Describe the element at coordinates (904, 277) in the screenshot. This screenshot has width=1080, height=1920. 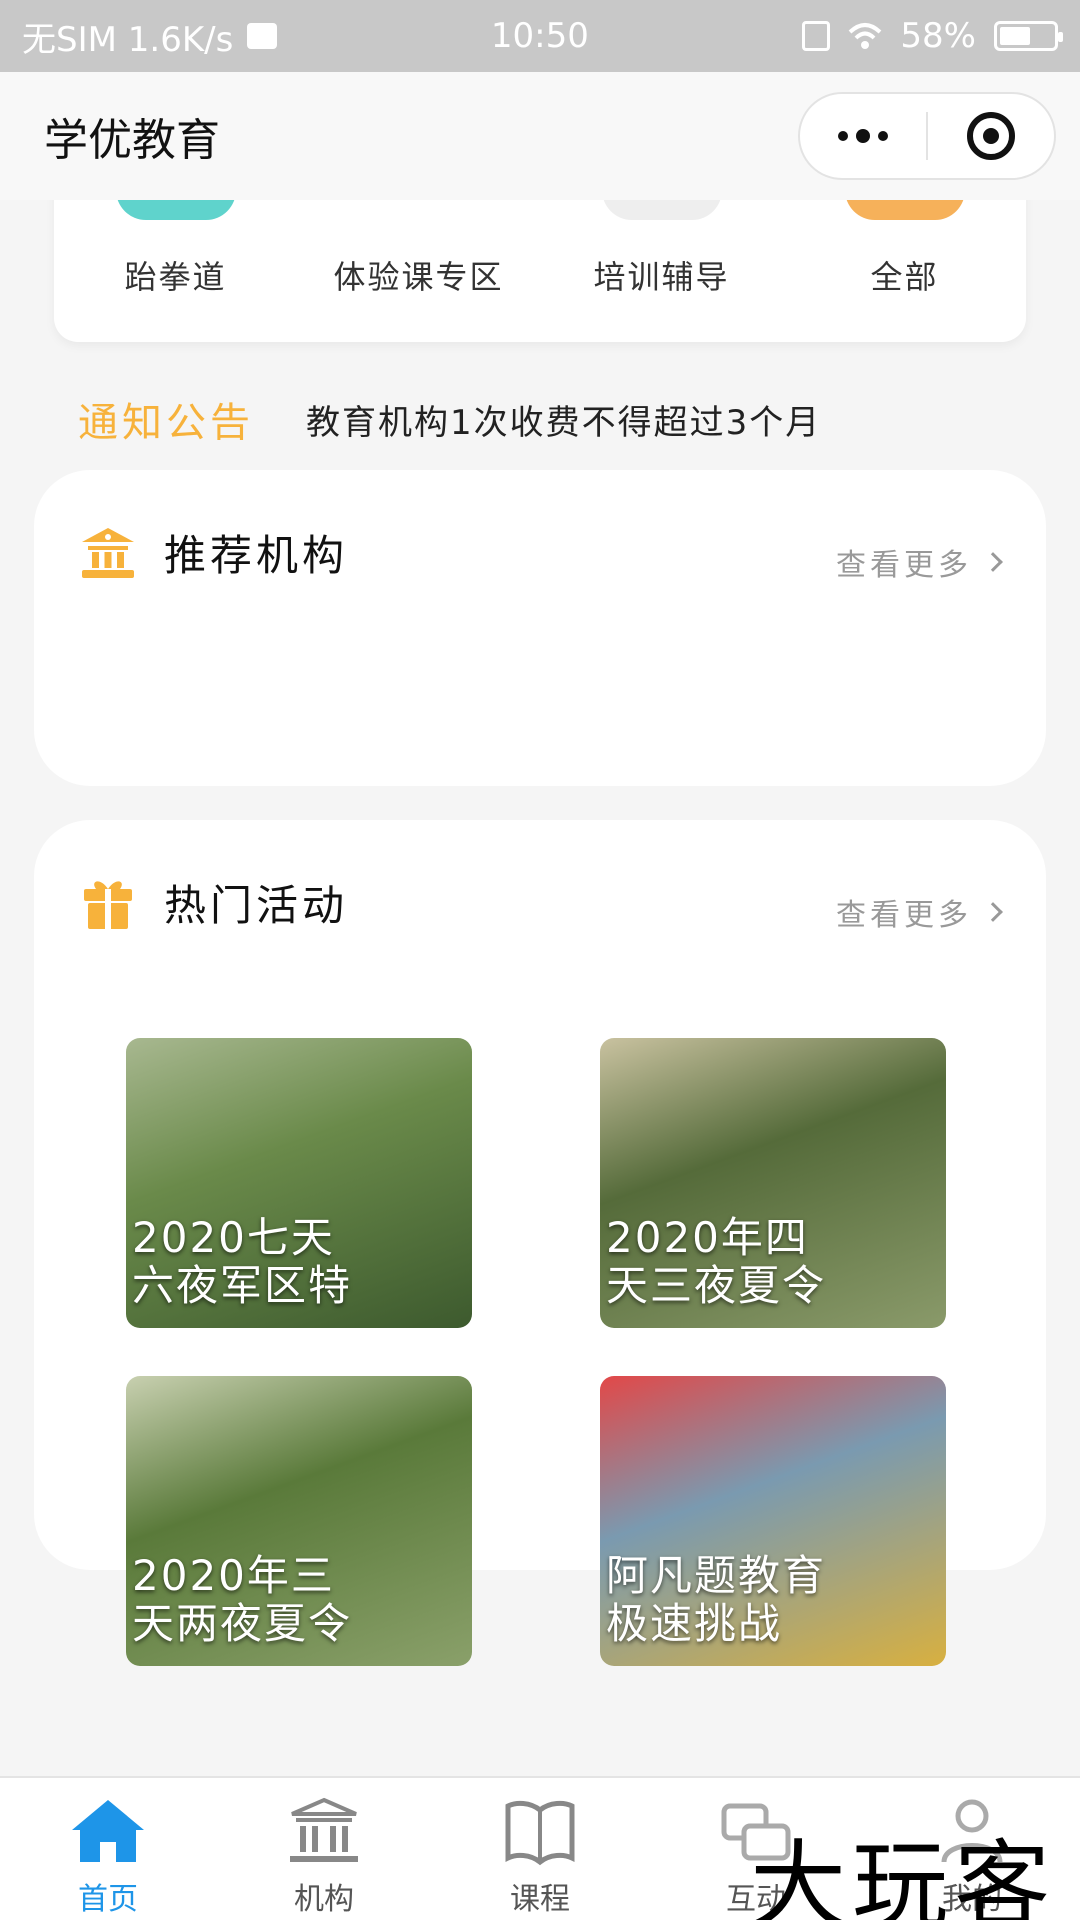
I see `category-label: 全部` at that location.